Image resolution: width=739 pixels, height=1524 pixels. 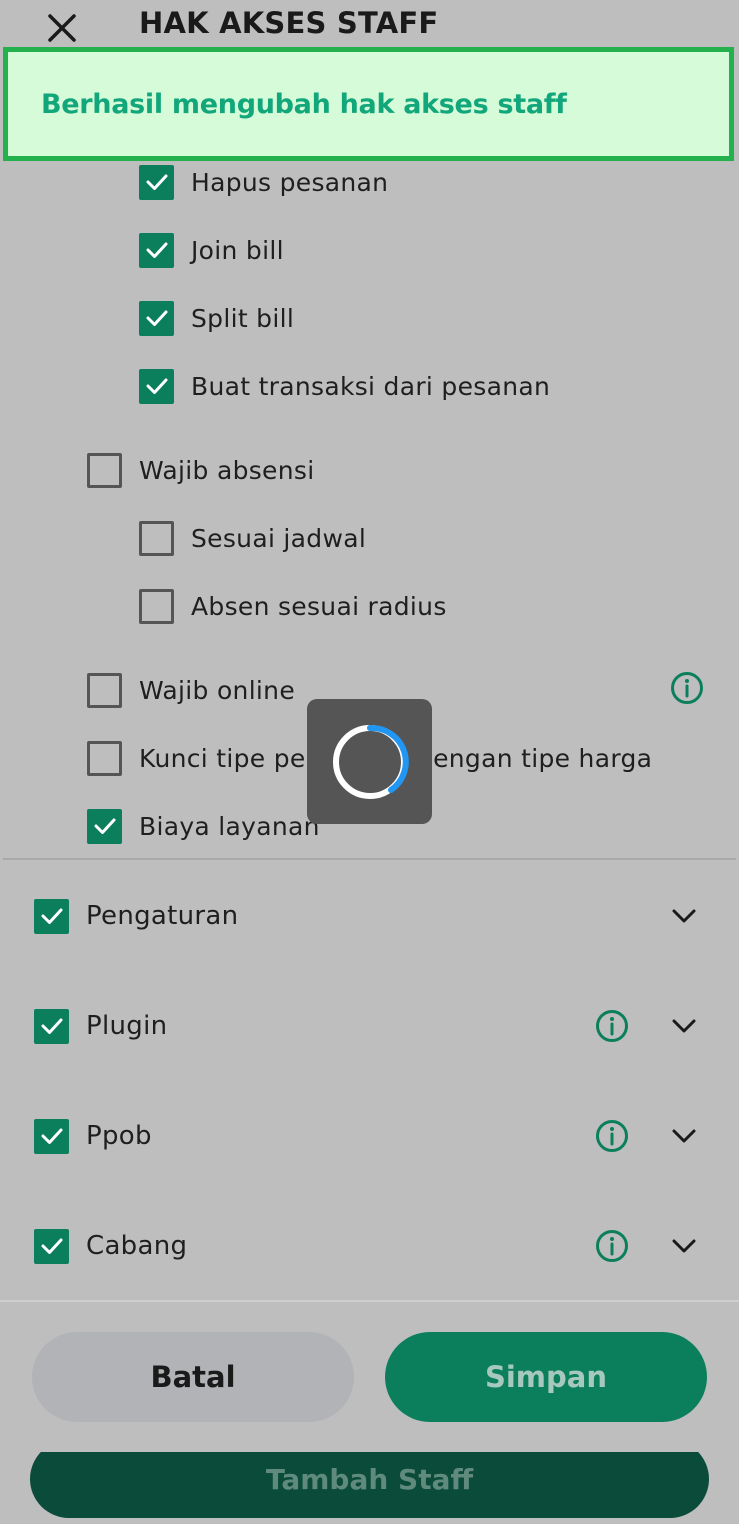 I want to click on permission-label: Biaya layanan, so click(x=229, y=826).